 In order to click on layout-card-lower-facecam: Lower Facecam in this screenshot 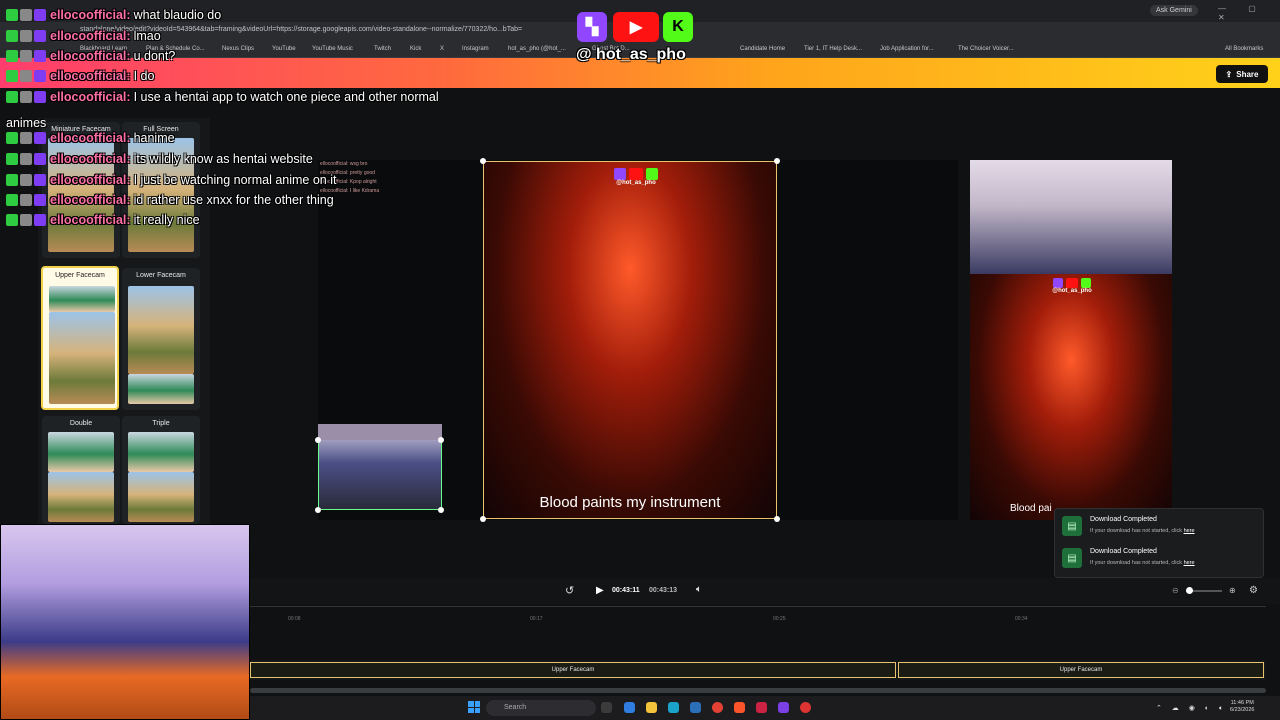, I will do `click(161, 339)`.